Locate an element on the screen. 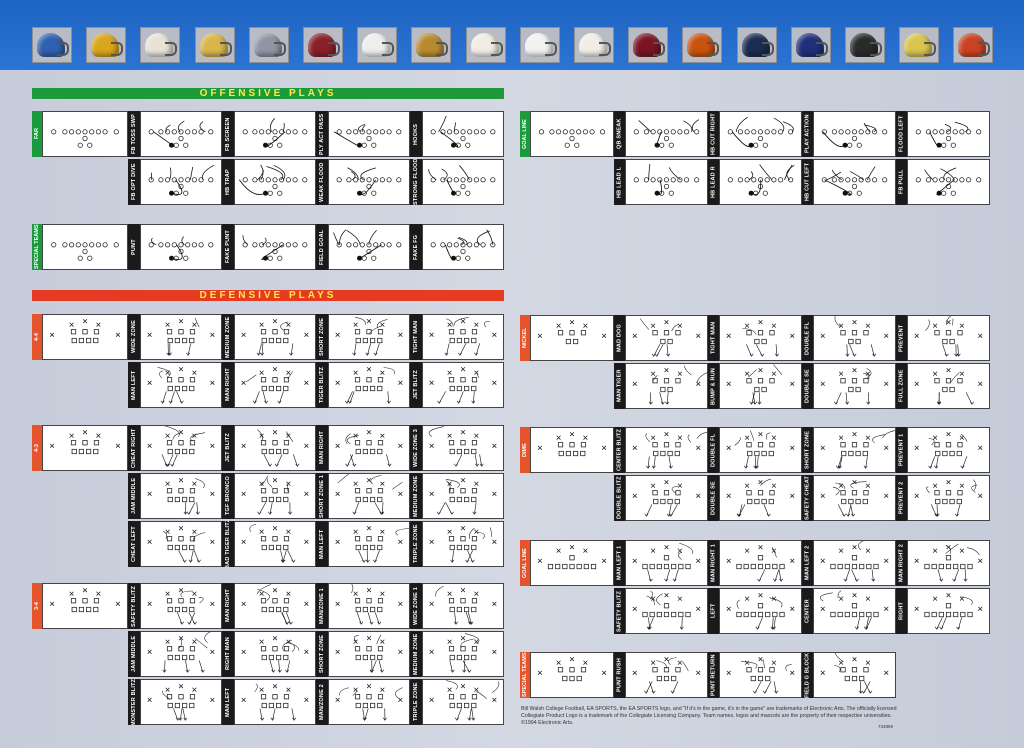 Image resolution: width=1024 pixels, height=748 pixels. play-name-label: MONSTER BLITZ is located at coordinates (134, 702).